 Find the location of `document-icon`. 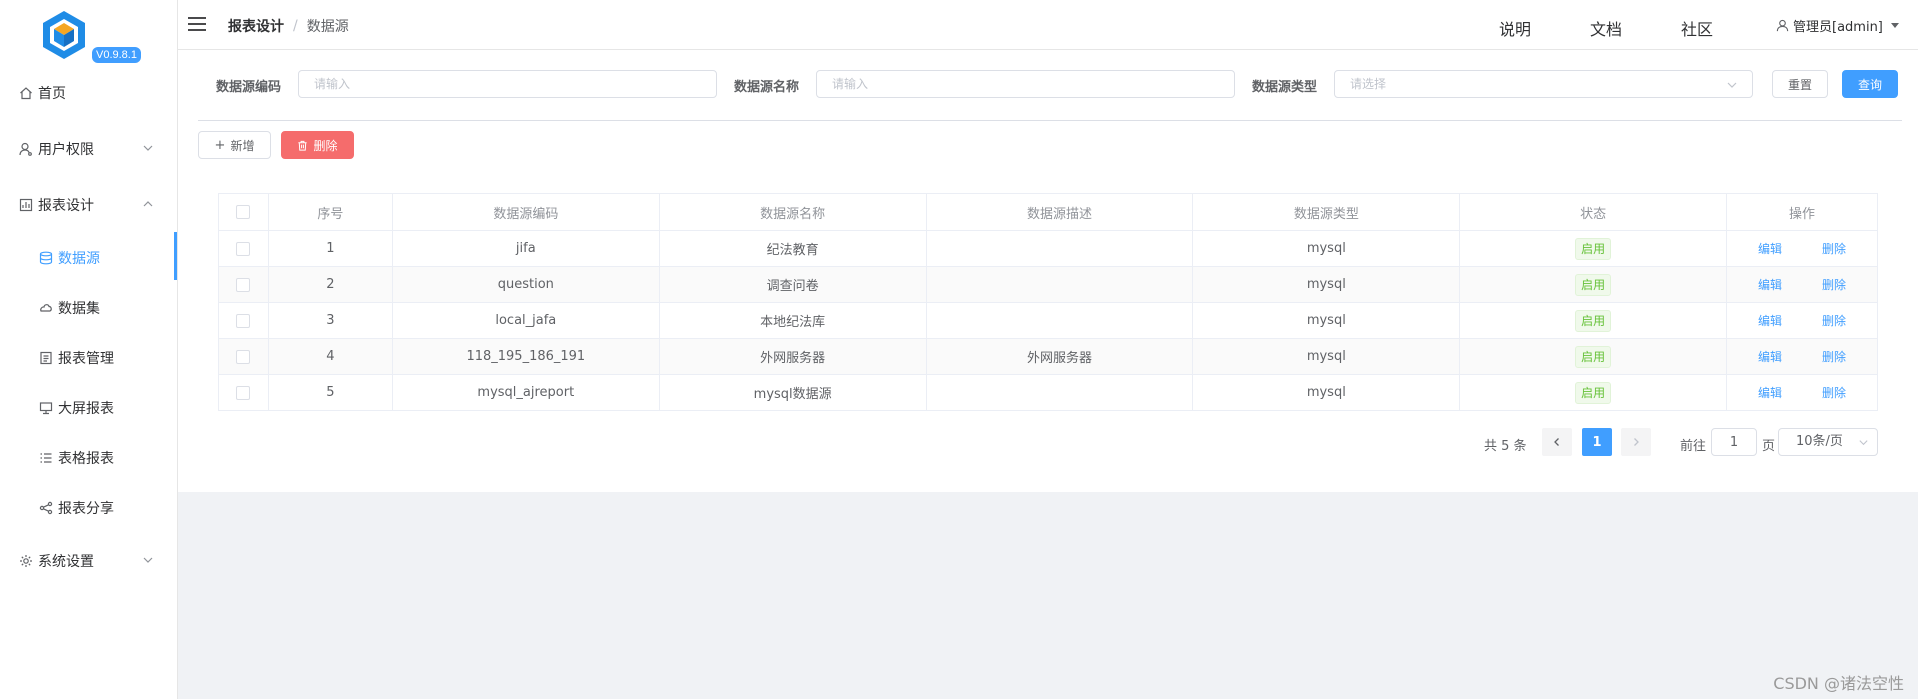

document-icon is located at coordinates (46, 358).